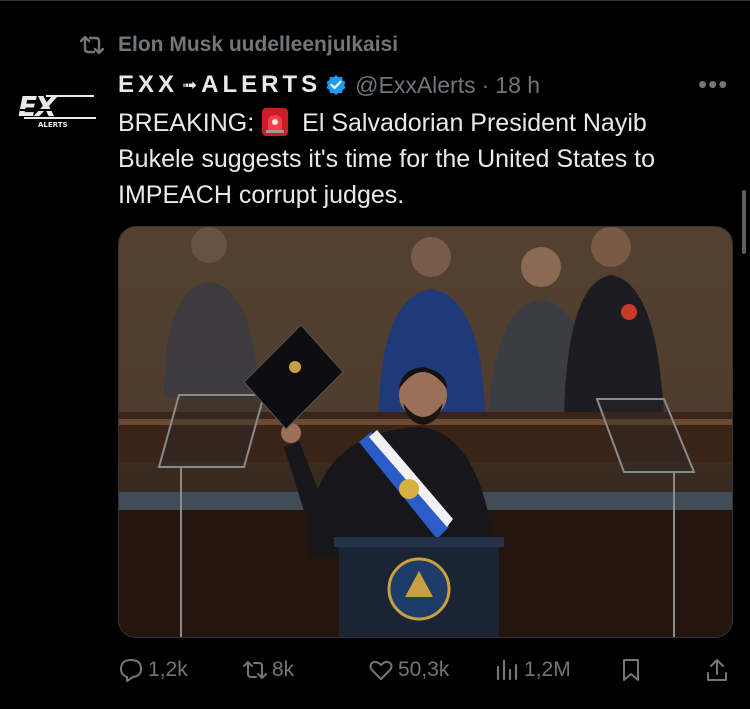 The image size is (750, 709). Describe the element at coordinates (168, 669) in the screenshot. I see `reply-count: 1,2k` at that location.